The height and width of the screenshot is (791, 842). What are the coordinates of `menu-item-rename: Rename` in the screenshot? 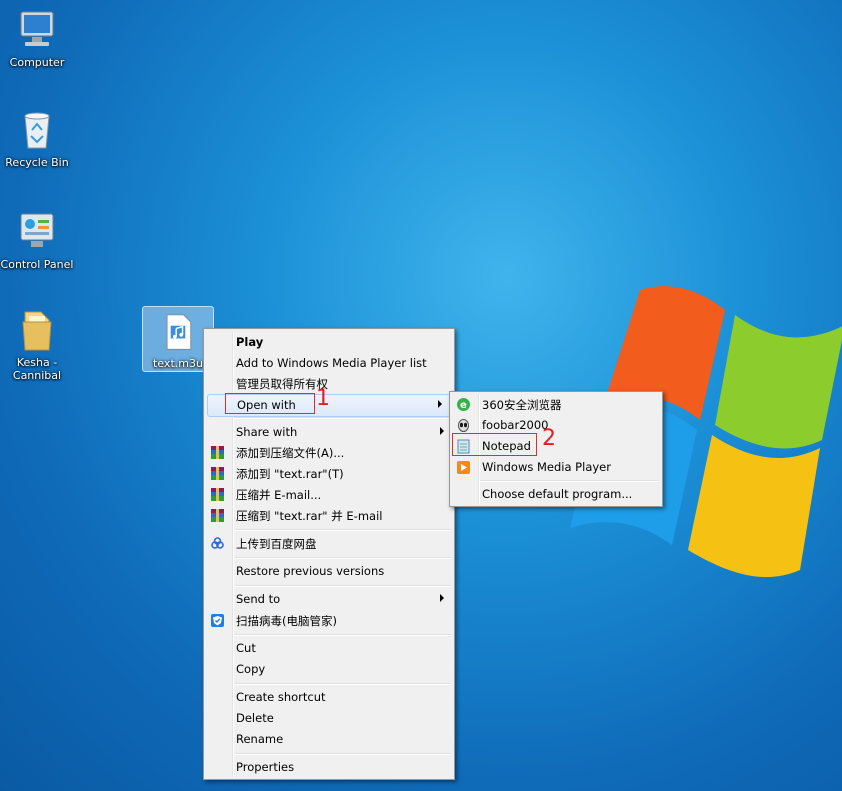 It's located at (329, 739).